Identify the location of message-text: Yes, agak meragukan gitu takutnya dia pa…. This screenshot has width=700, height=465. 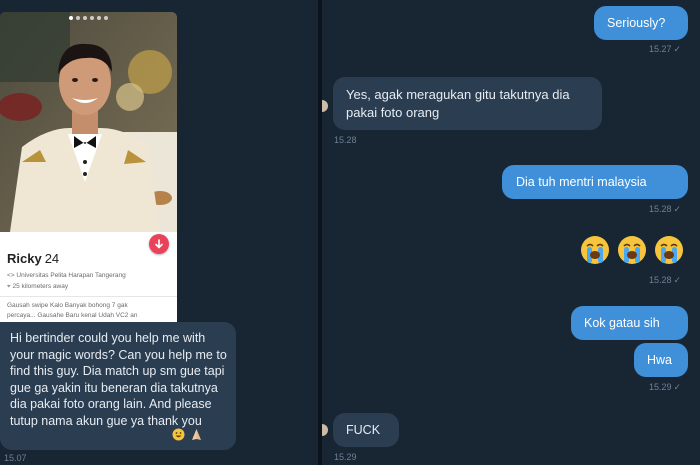
(458, 103).